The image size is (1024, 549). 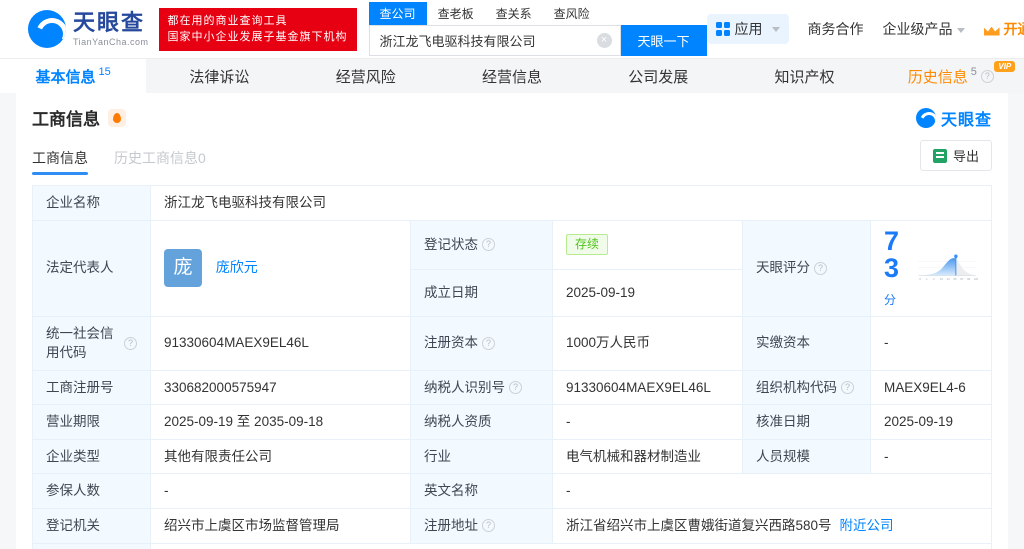 I want to click on brand-watermark: 天眼查, so click(x=953, y=118).